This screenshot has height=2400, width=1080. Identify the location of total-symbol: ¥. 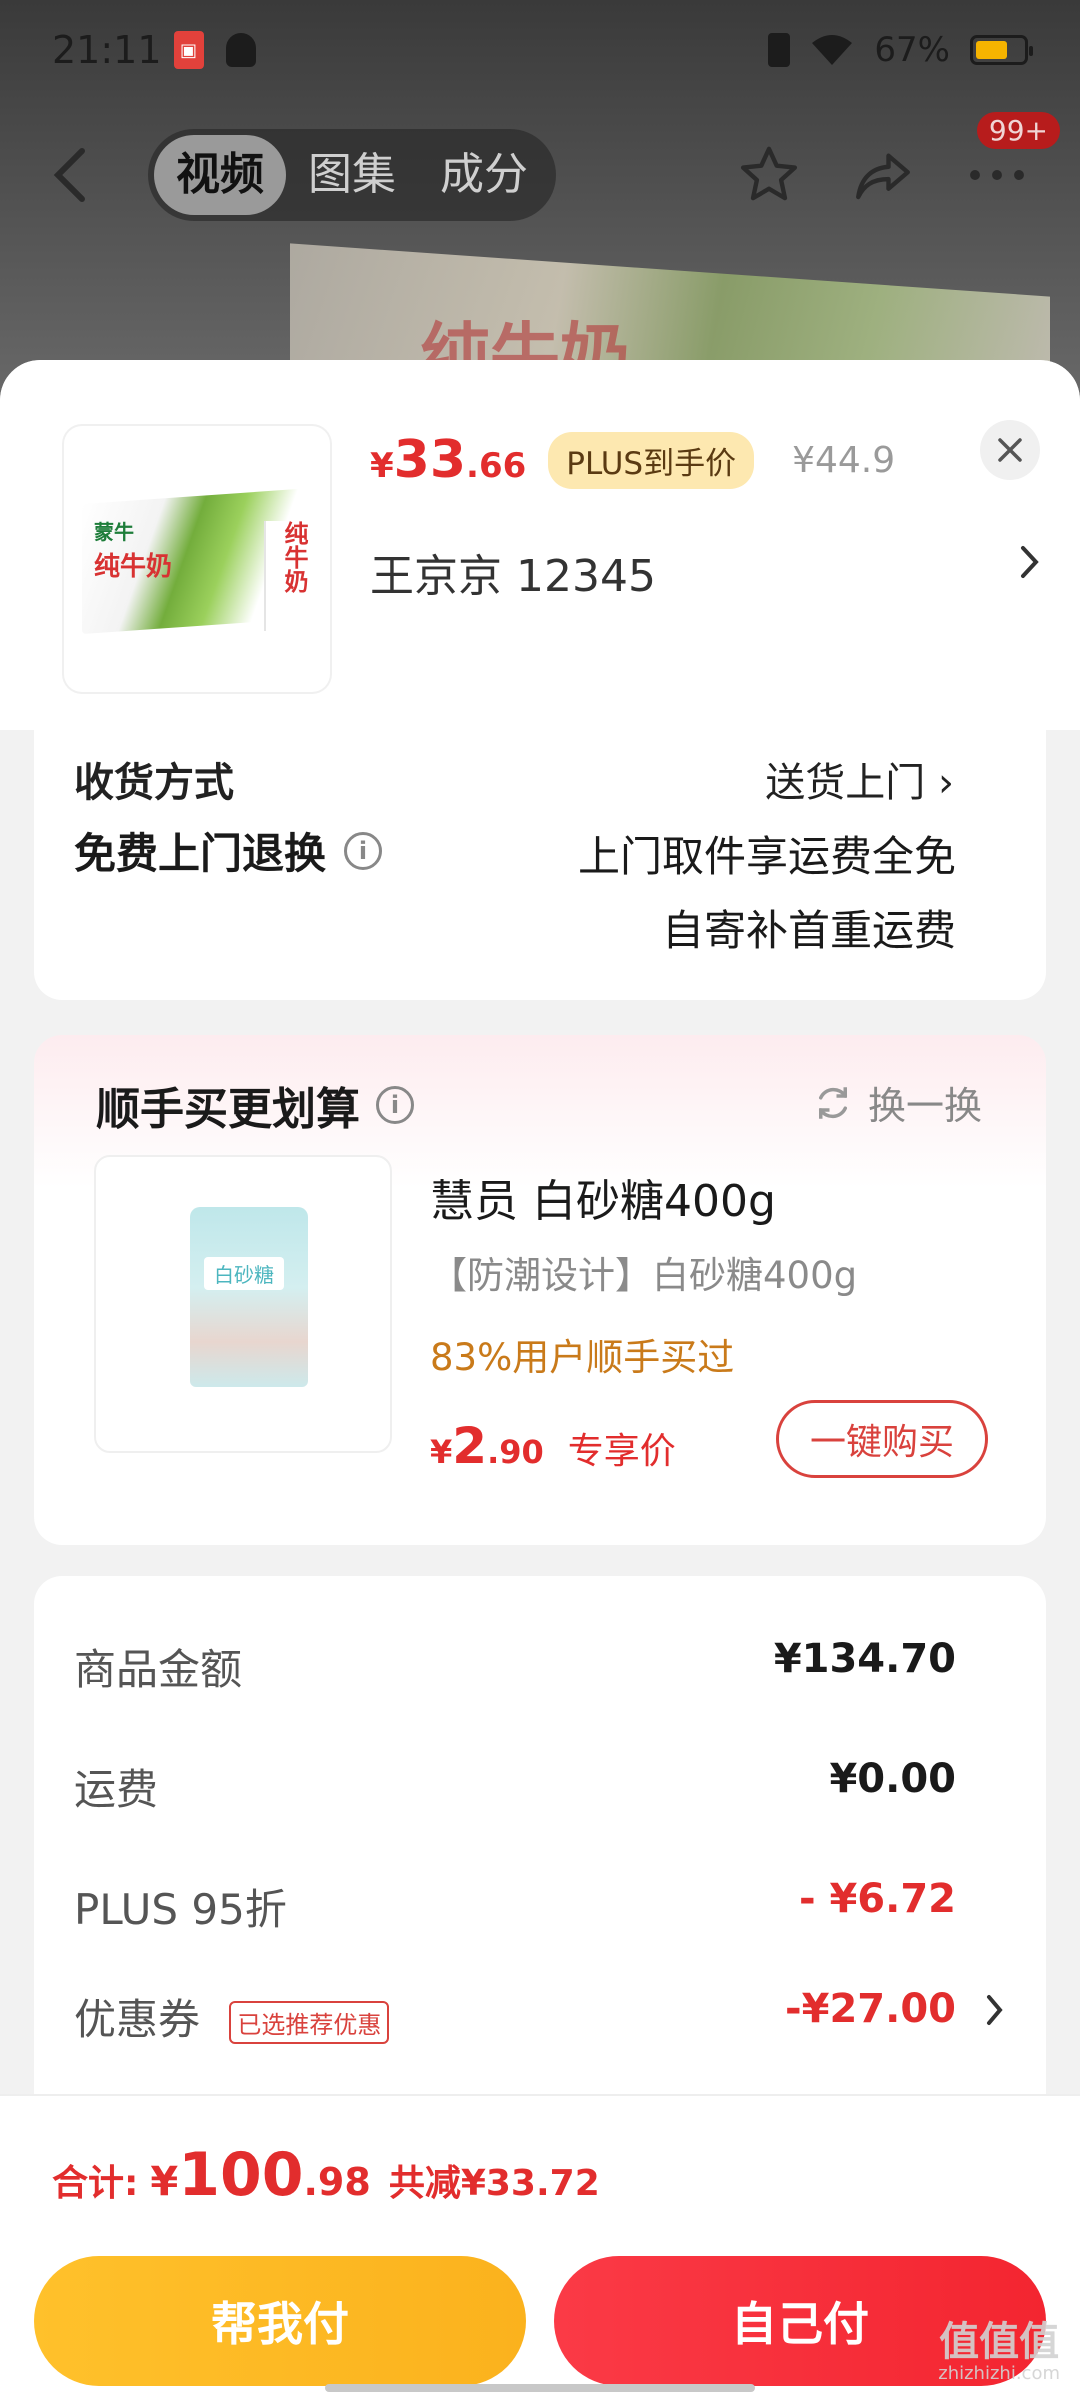
(164, 2182).